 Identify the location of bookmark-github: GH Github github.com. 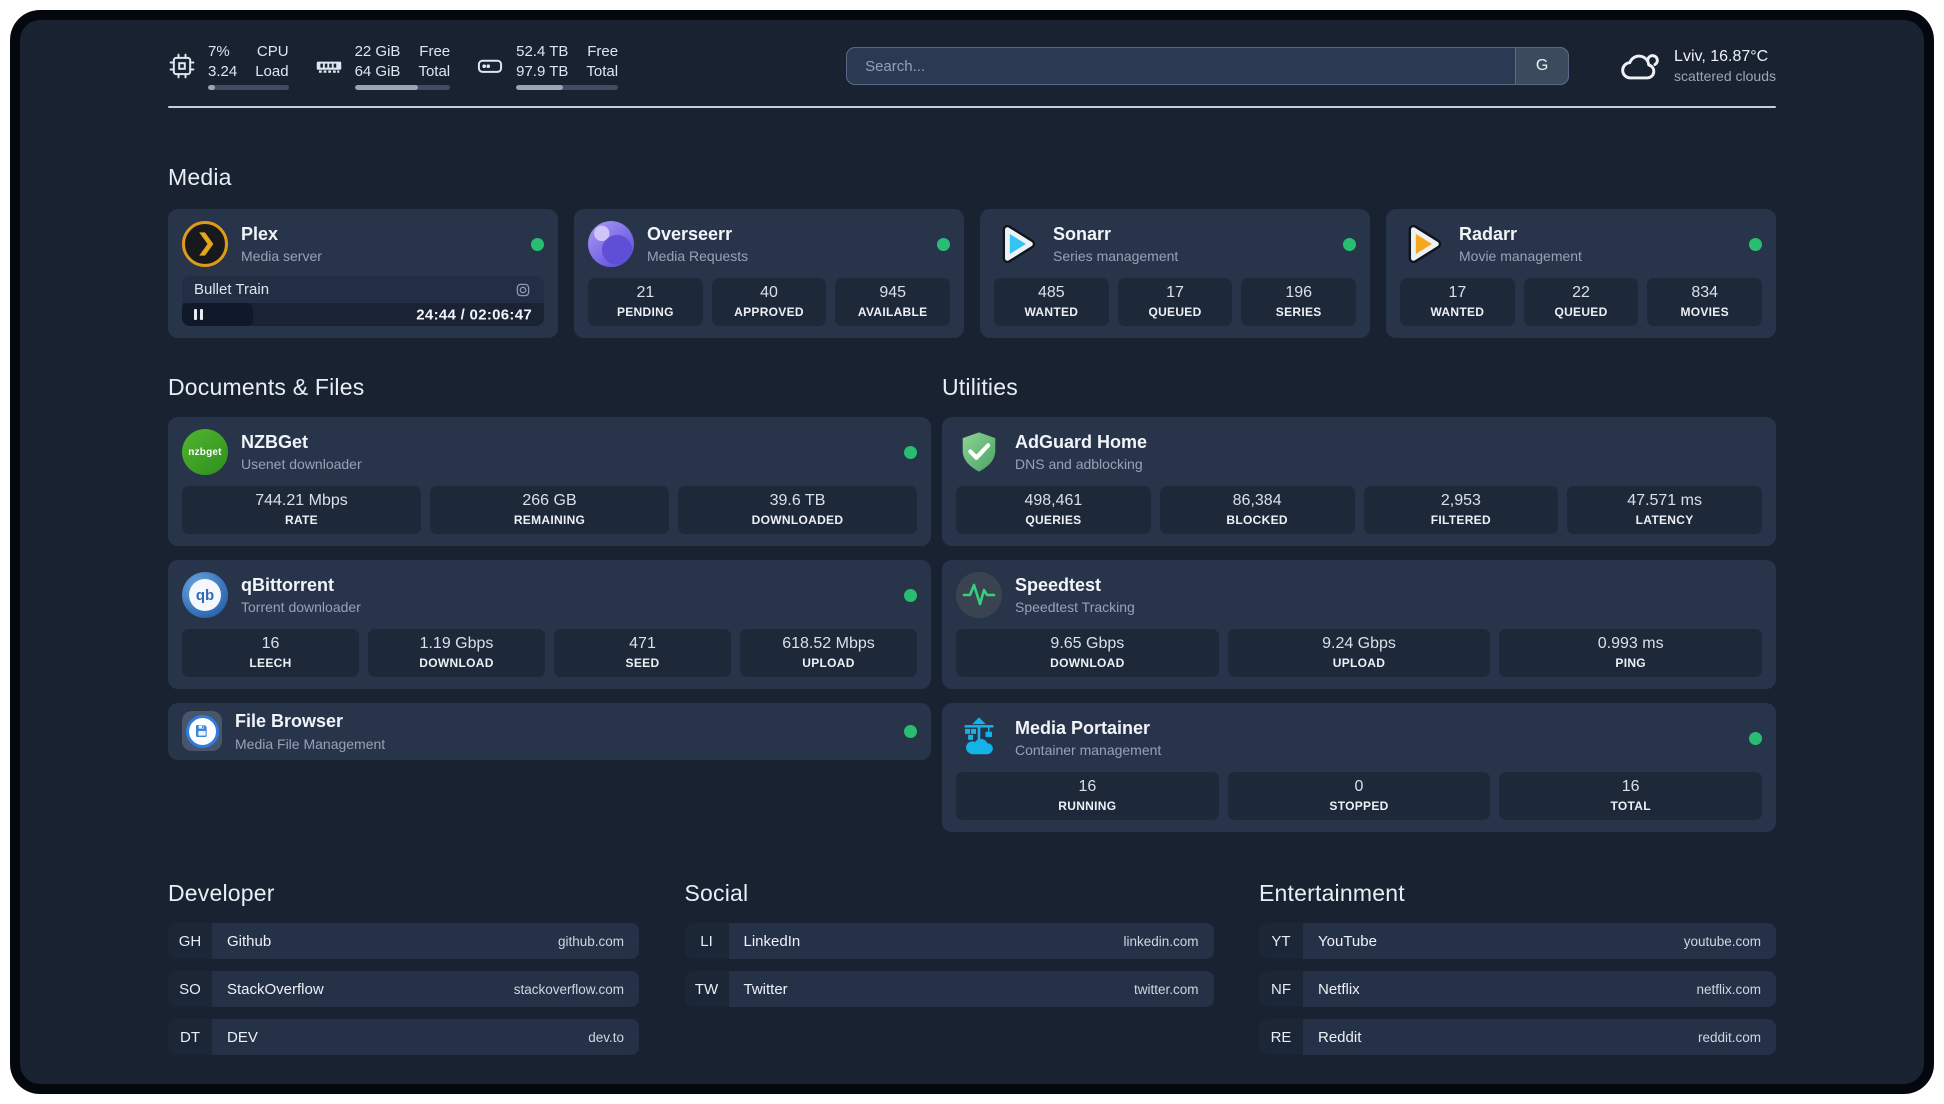
(403, 941).